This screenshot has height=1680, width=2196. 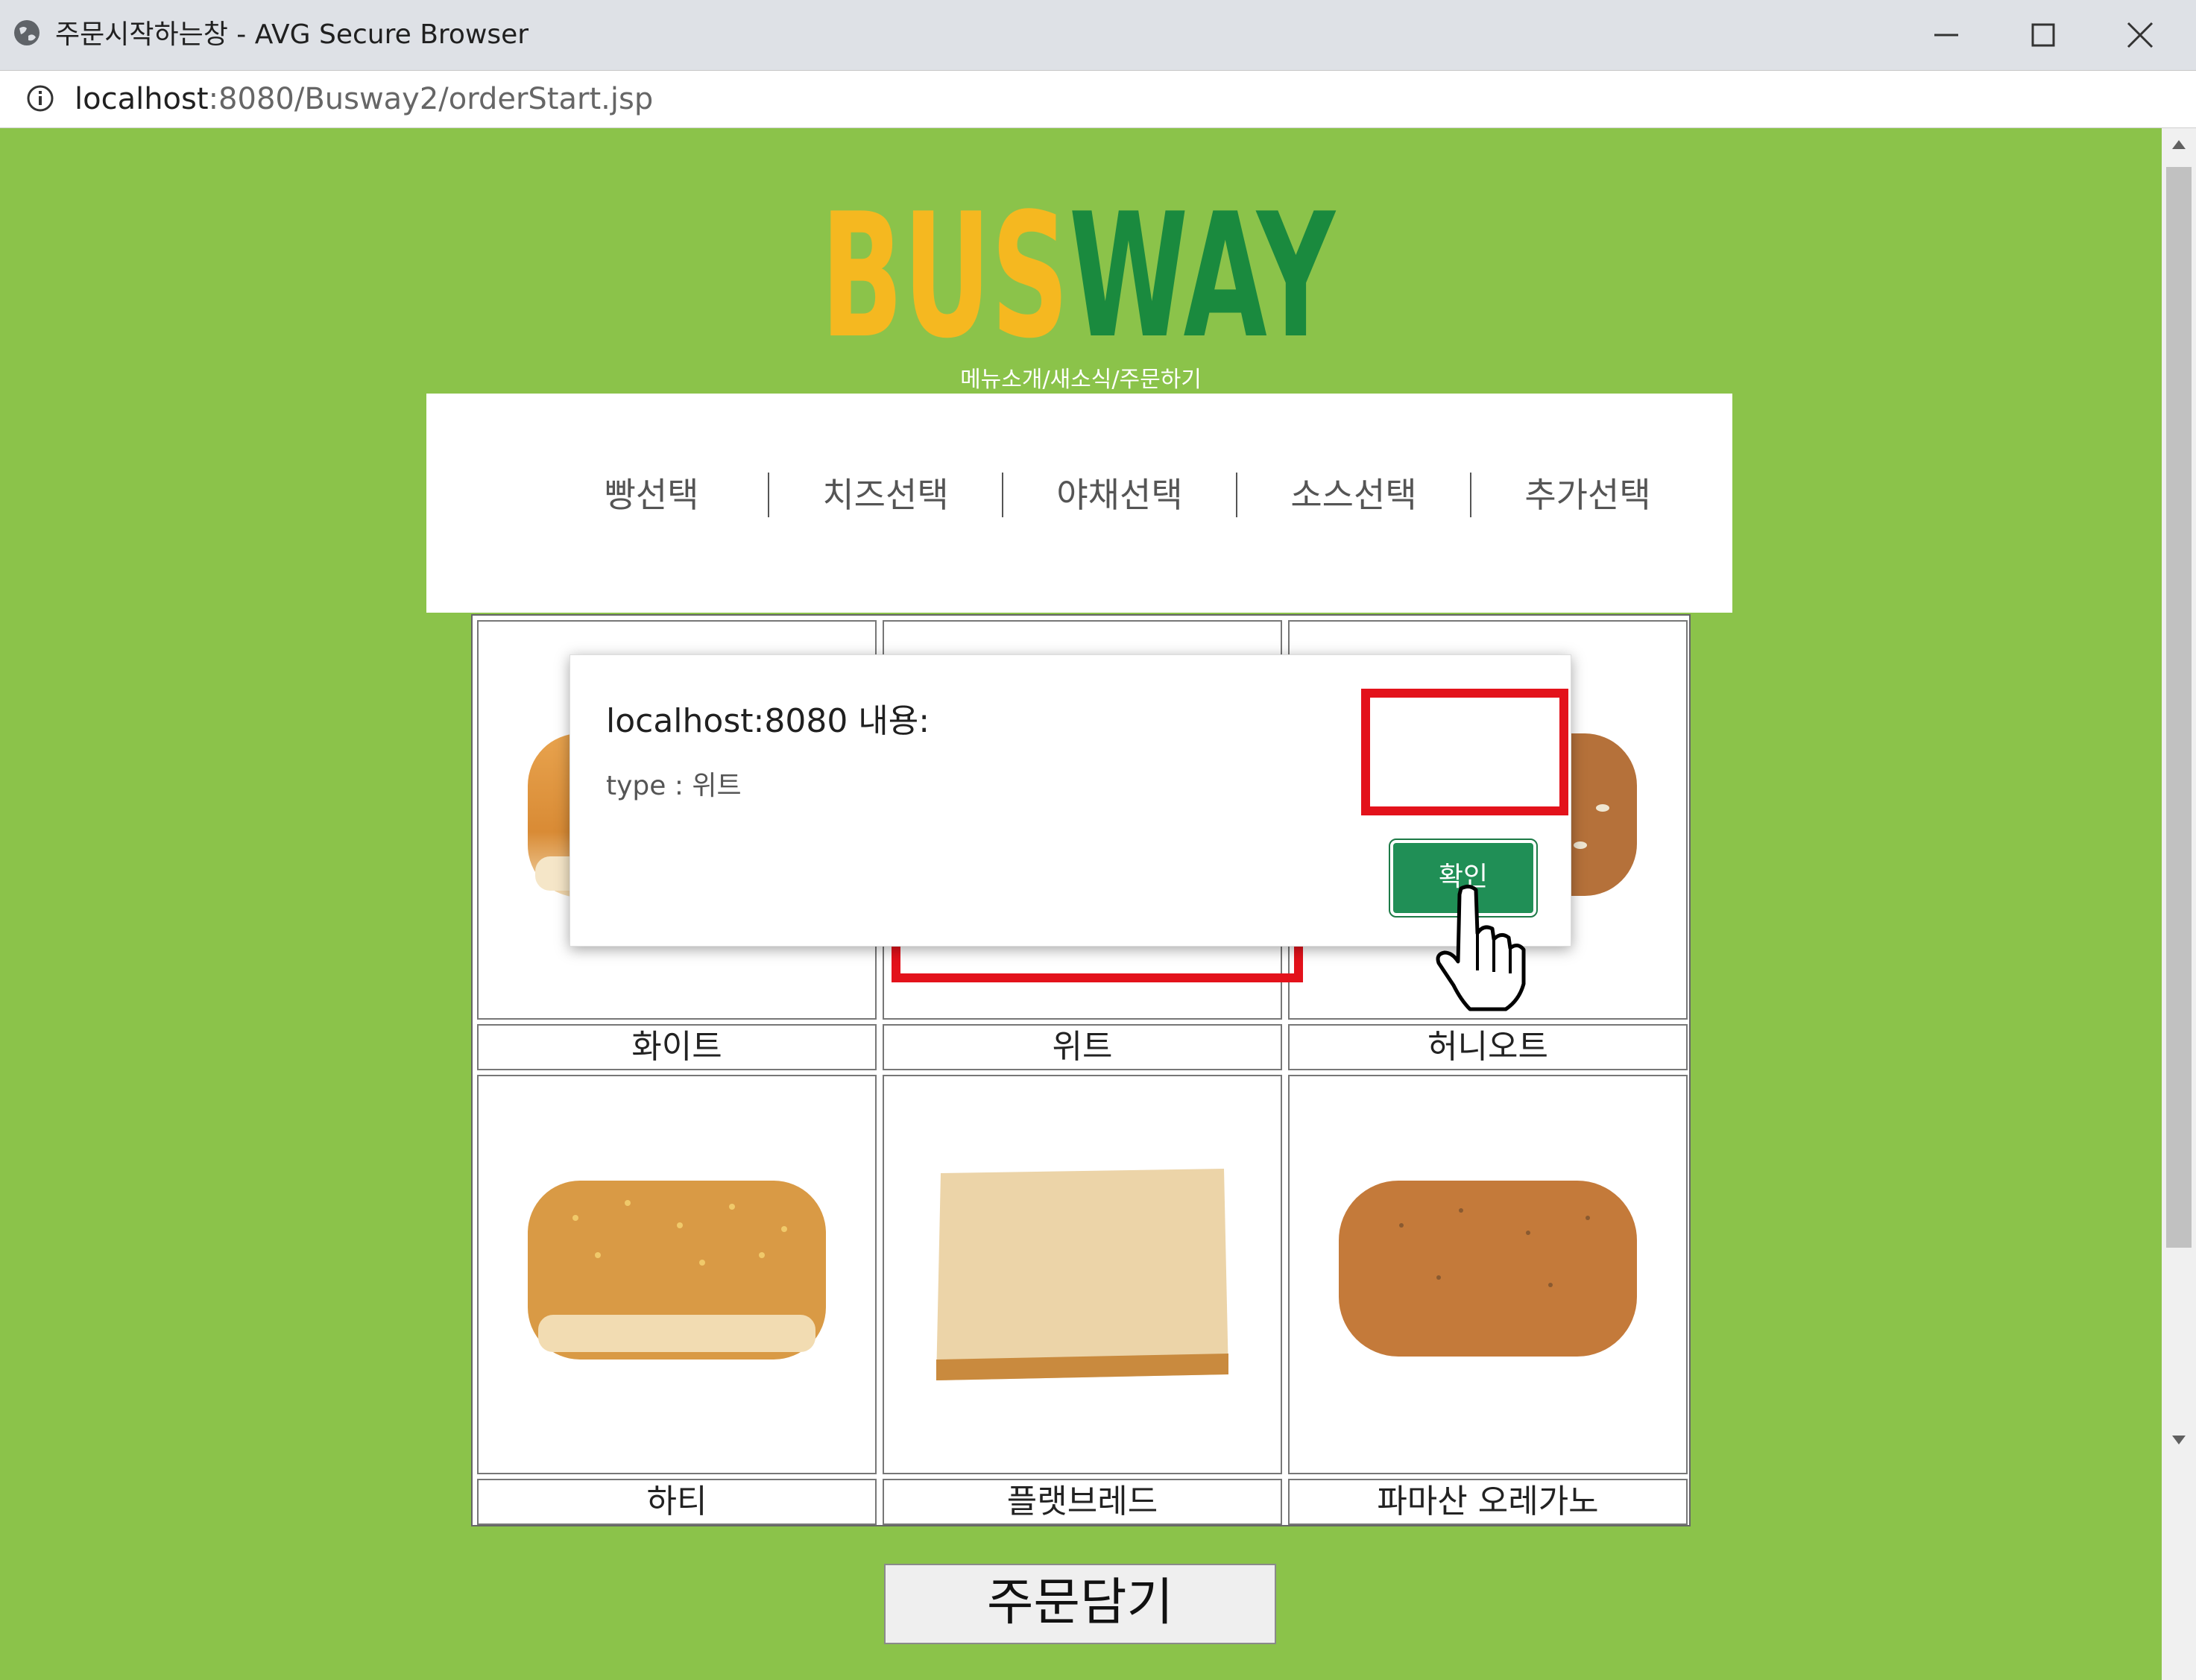 What do you see at coordinates (677, 1502) in the screenshot?
I see `bread-label-hearty: 하티` at bounding box center [677, 1502].